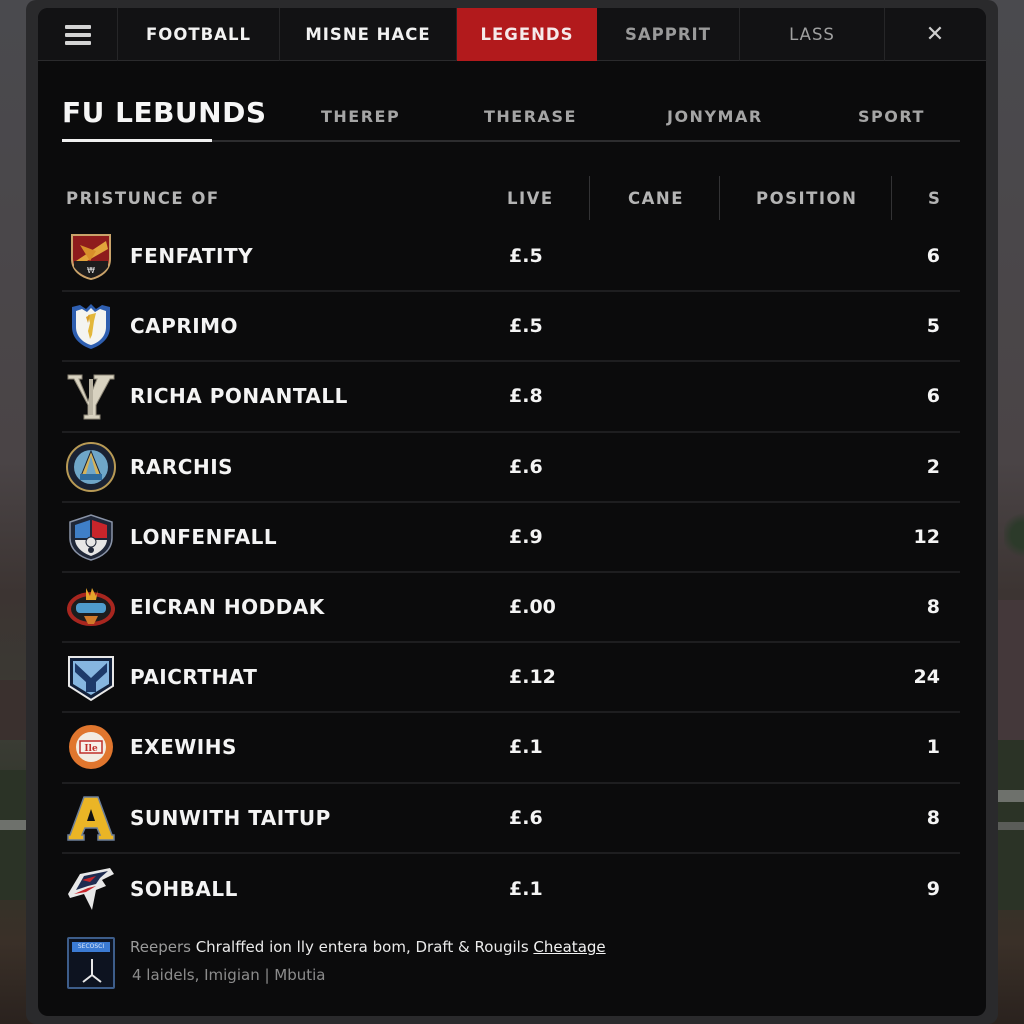 This screenshot has height=1024, width=1024. Describe the element at coordinates (926, 536) in the screenshot. I see `s-value: 12` at that location.